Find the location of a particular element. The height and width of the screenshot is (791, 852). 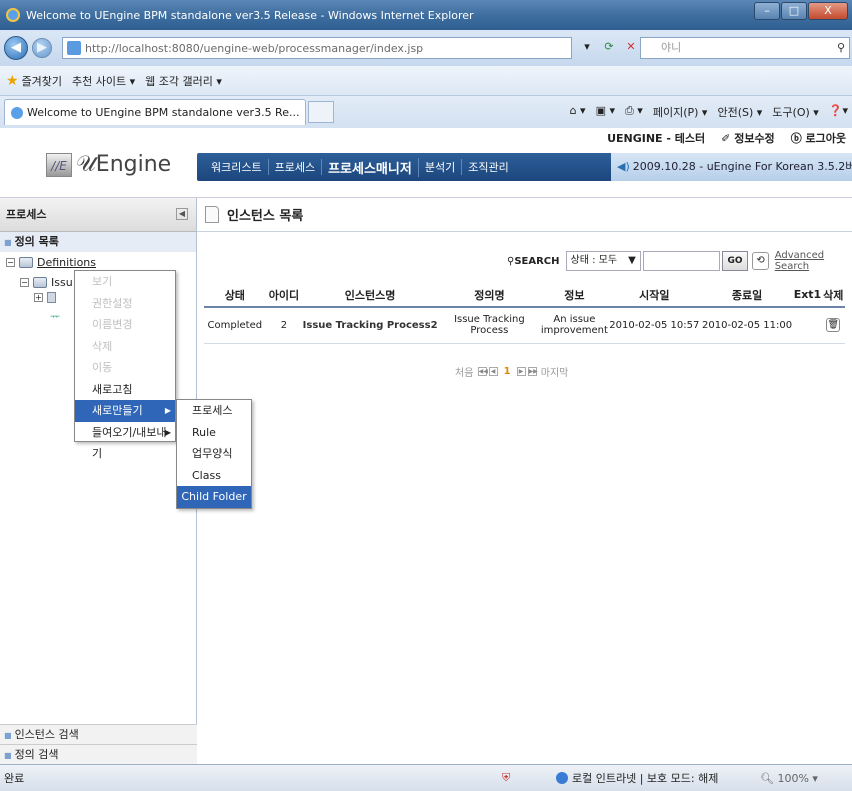

cell-instance-name: Issue Tracking Process2 is located at coordinates (370, 325).